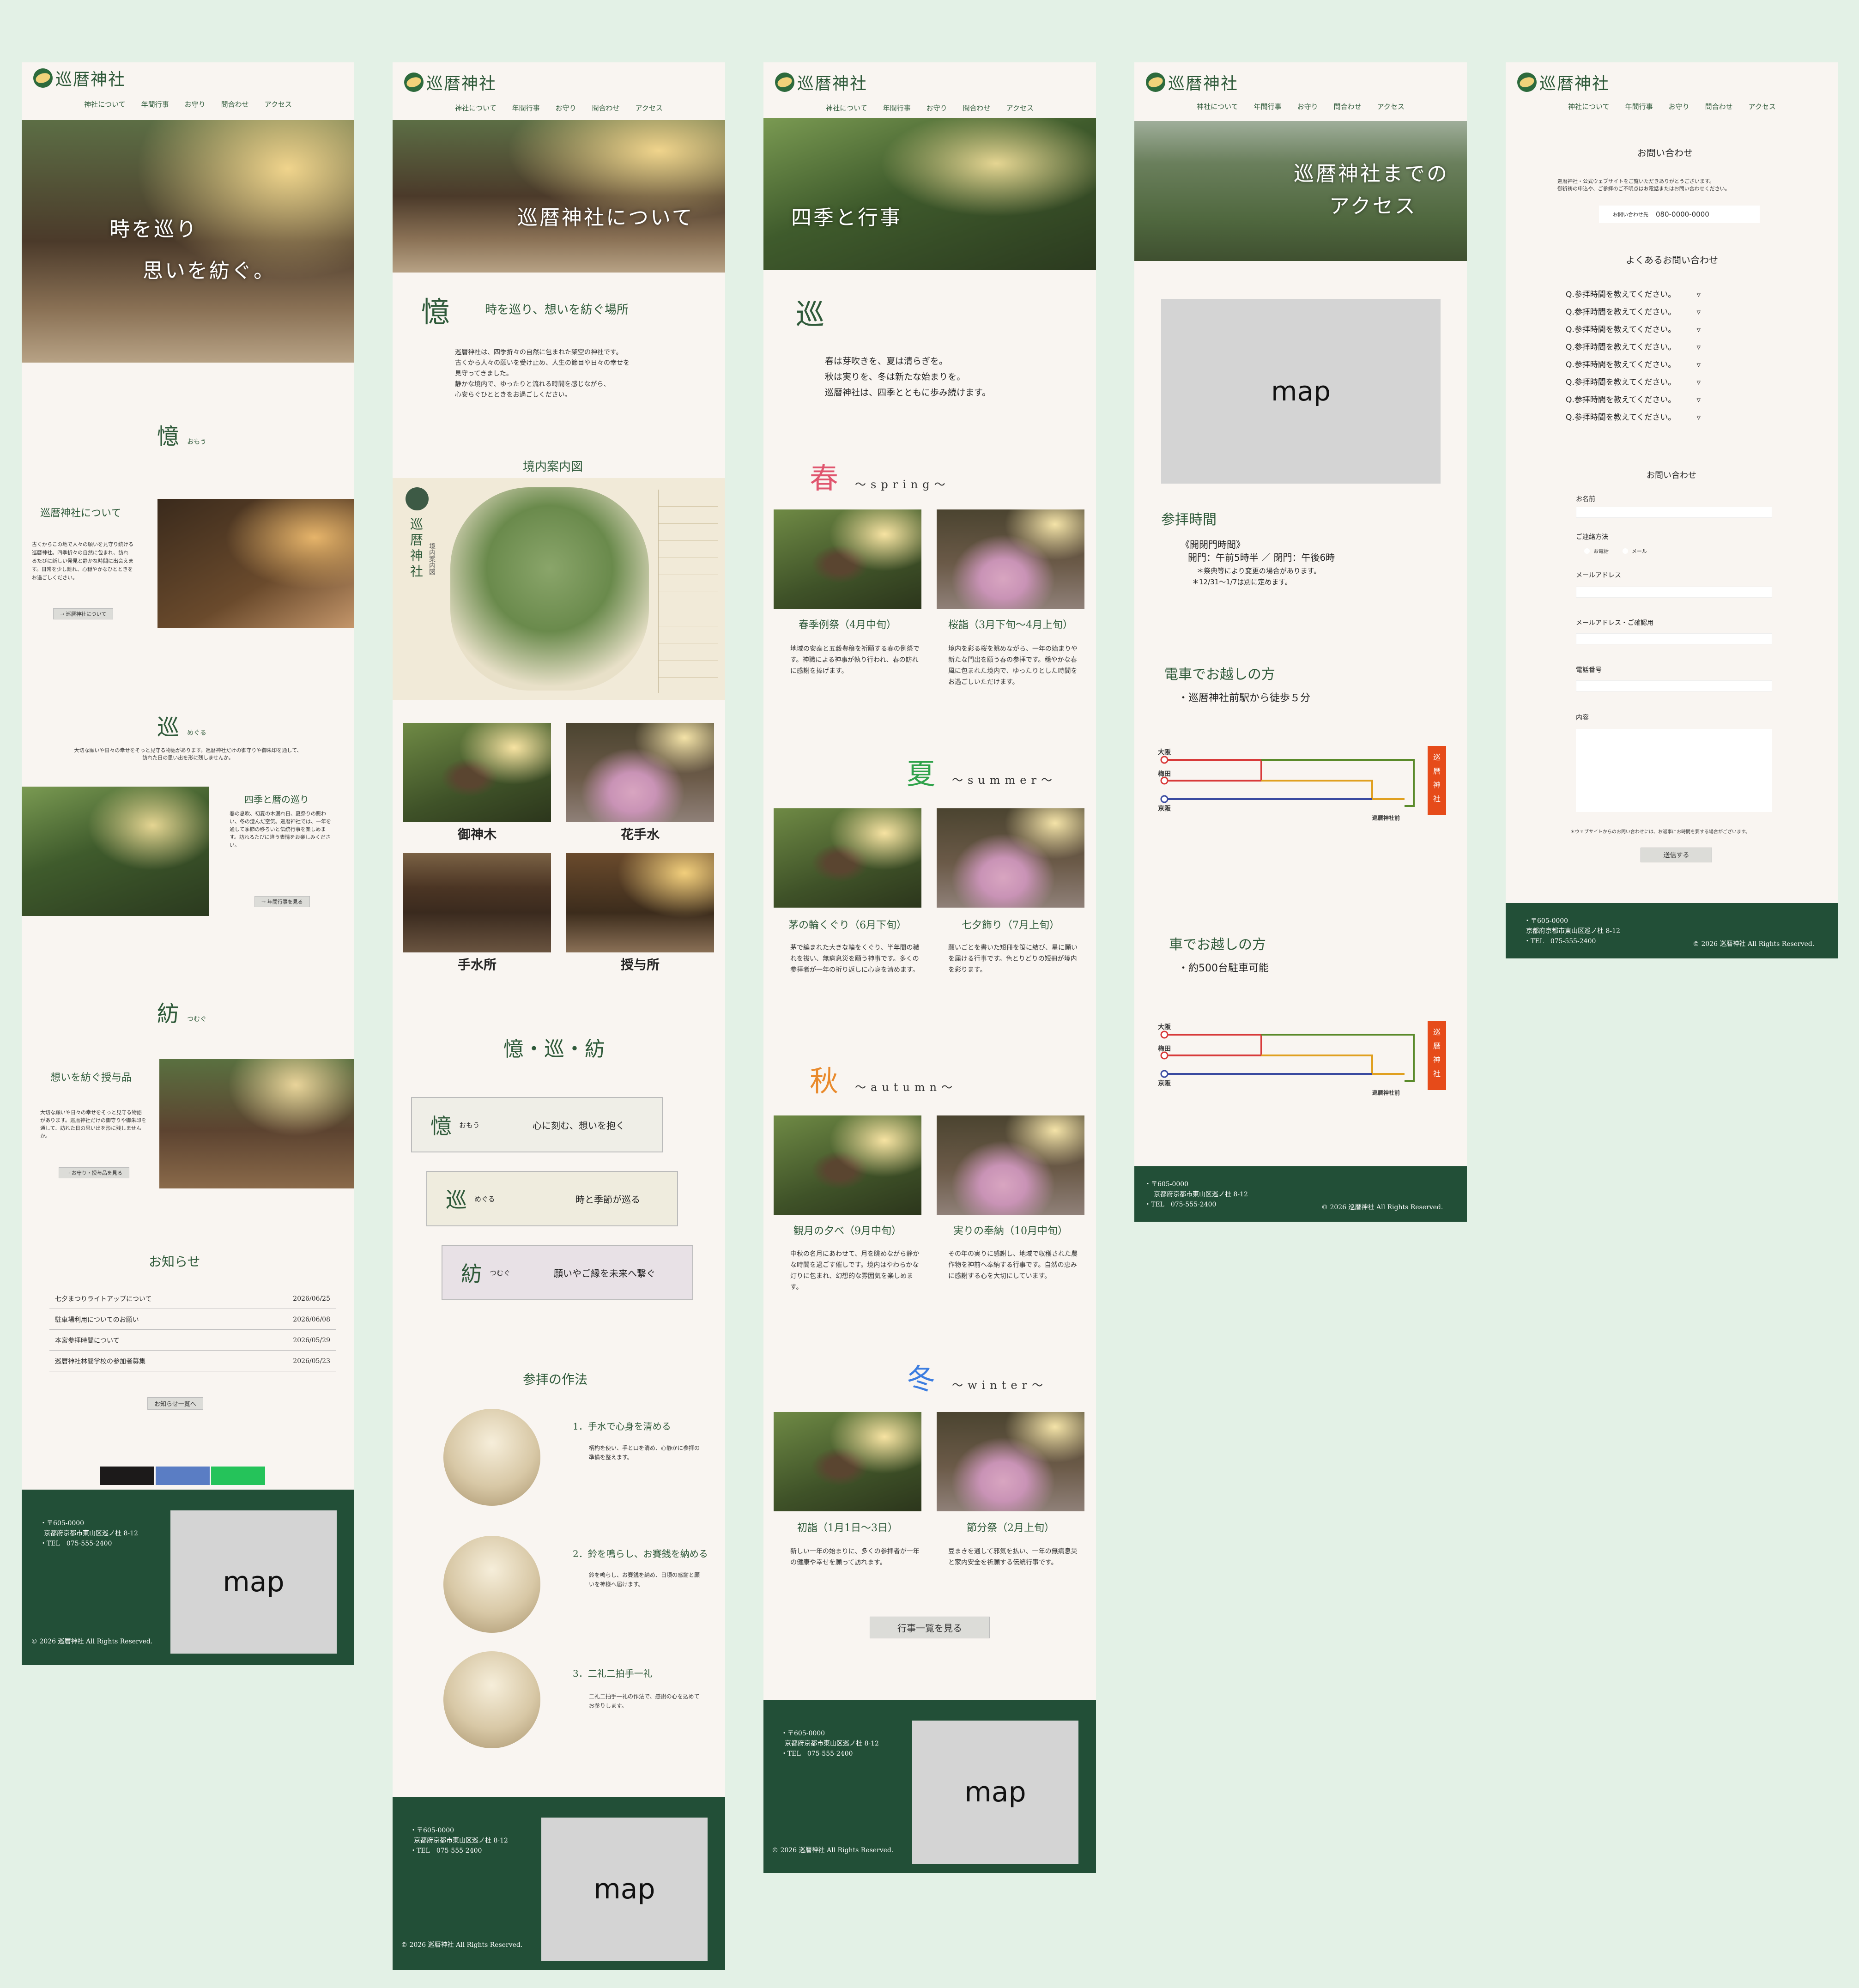 The width and height of the screenshot is (1859, 1988). I want to click on access-map: map, so click(1301, 392).